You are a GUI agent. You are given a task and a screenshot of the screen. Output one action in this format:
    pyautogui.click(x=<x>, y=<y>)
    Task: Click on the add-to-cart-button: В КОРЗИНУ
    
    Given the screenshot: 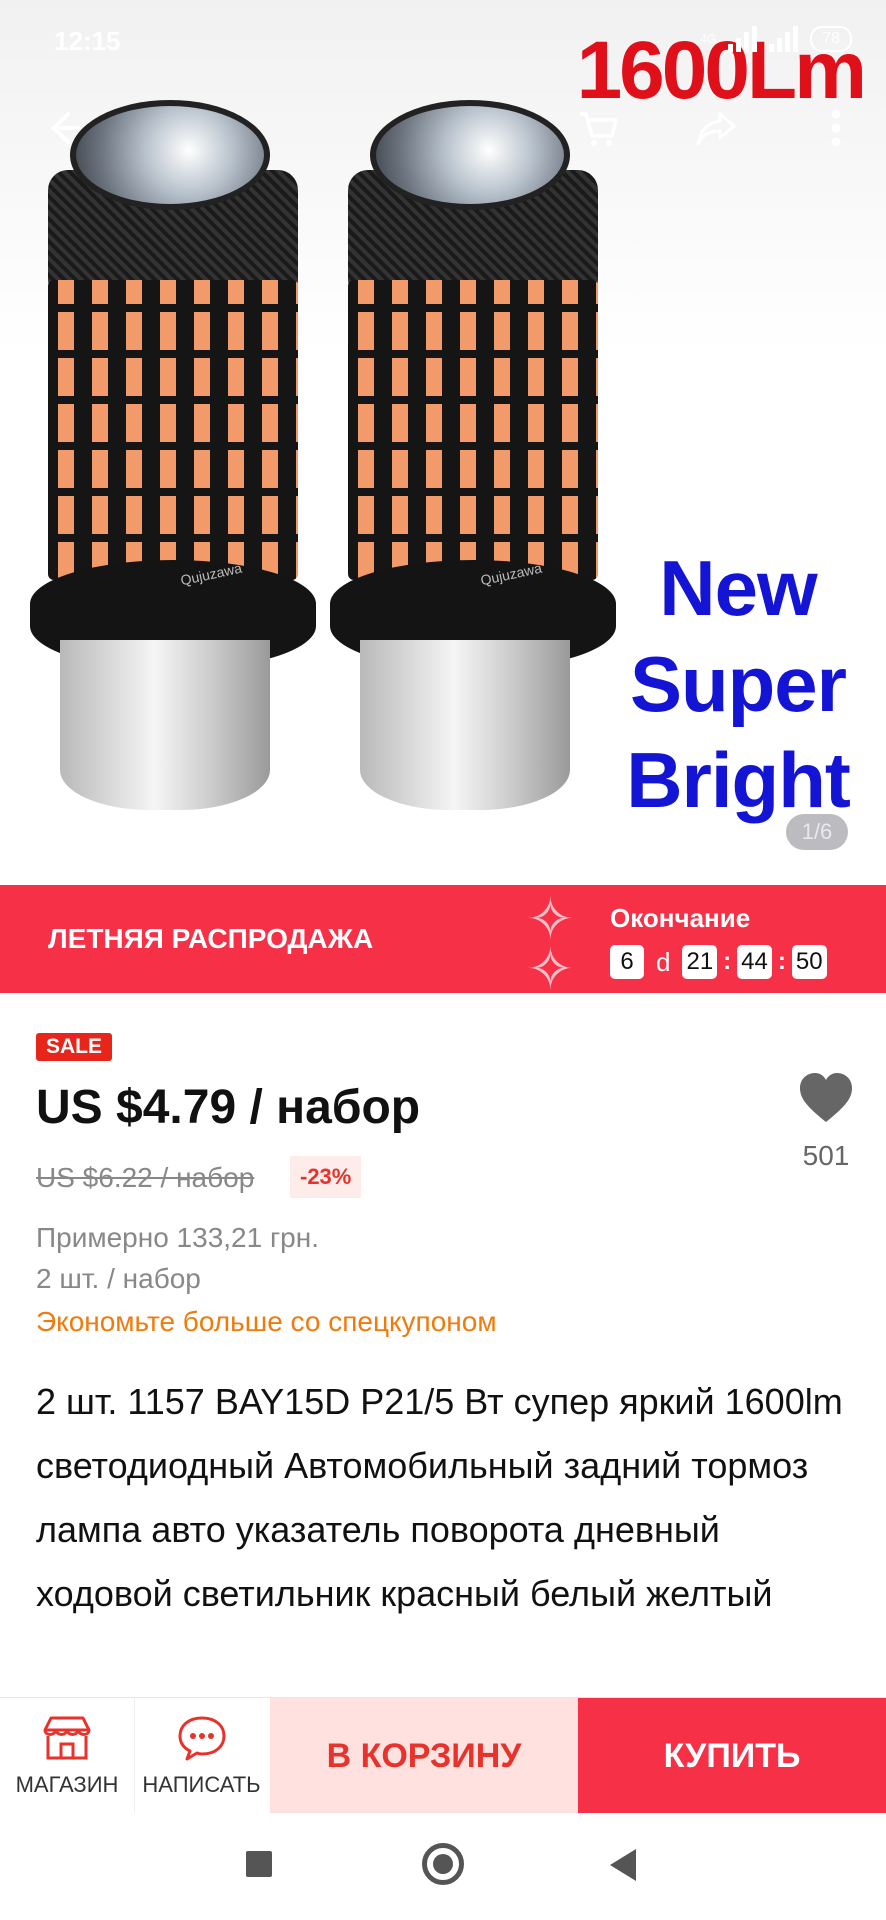 What is the action you would take?
    pyautogui.click(x=424, y=1756)
    